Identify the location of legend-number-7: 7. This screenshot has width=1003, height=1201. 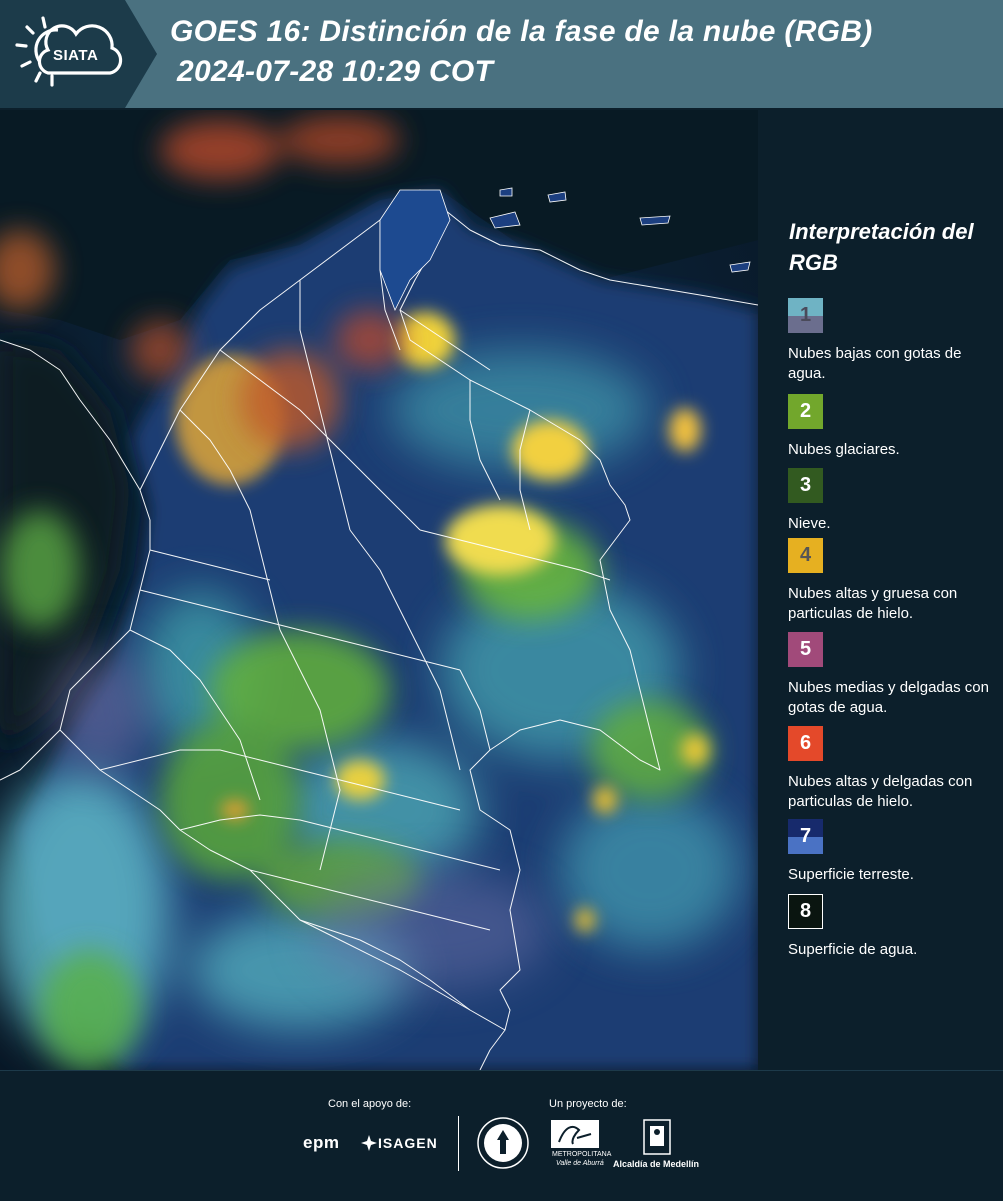
(805, 836).